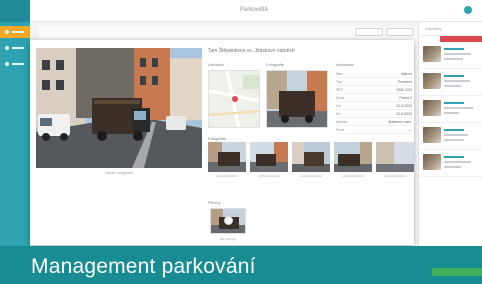  What do you see at coordinates (15, 11) in the screenshot?
I see `app-logo` at bounding box center [15, 11].